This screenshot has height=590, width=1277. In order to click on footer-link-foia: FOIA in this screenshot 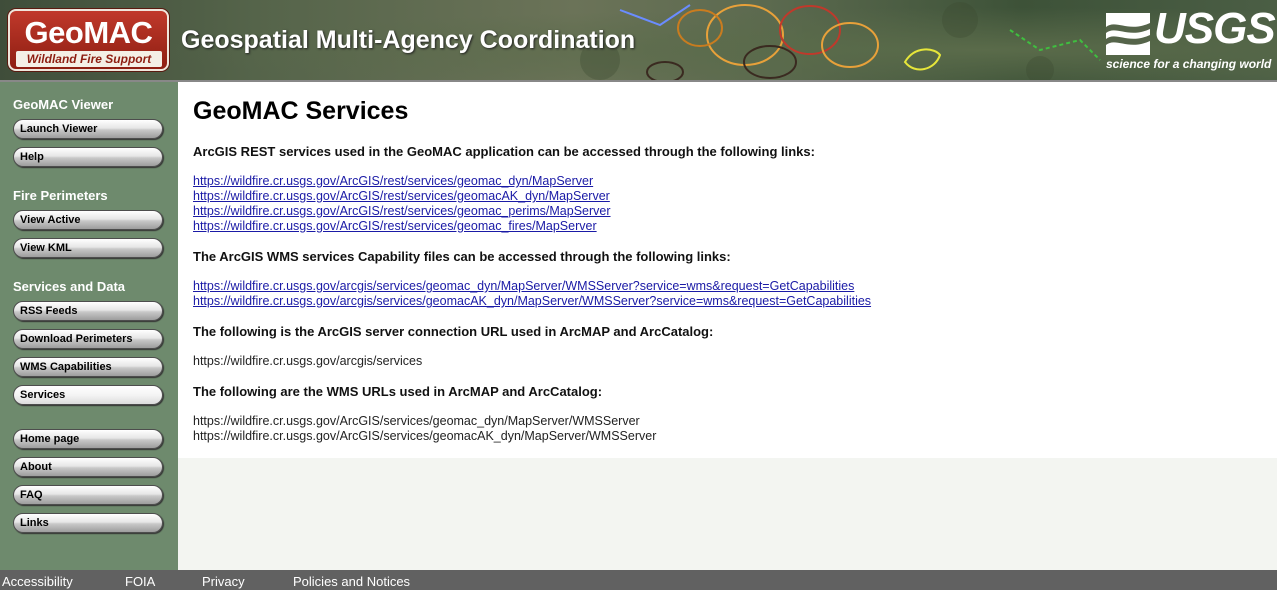, I will do `click(140, 581)`.